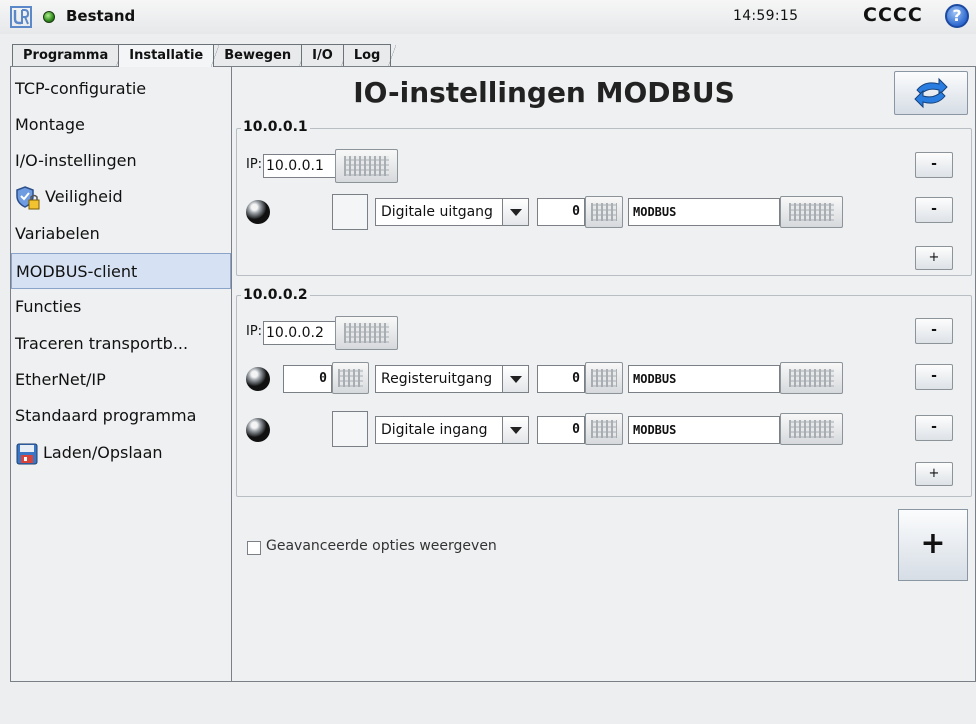 This screenshot has width=976, height=724. I want to click on sidebar-item-mounting: Montage, so click(121, 125).